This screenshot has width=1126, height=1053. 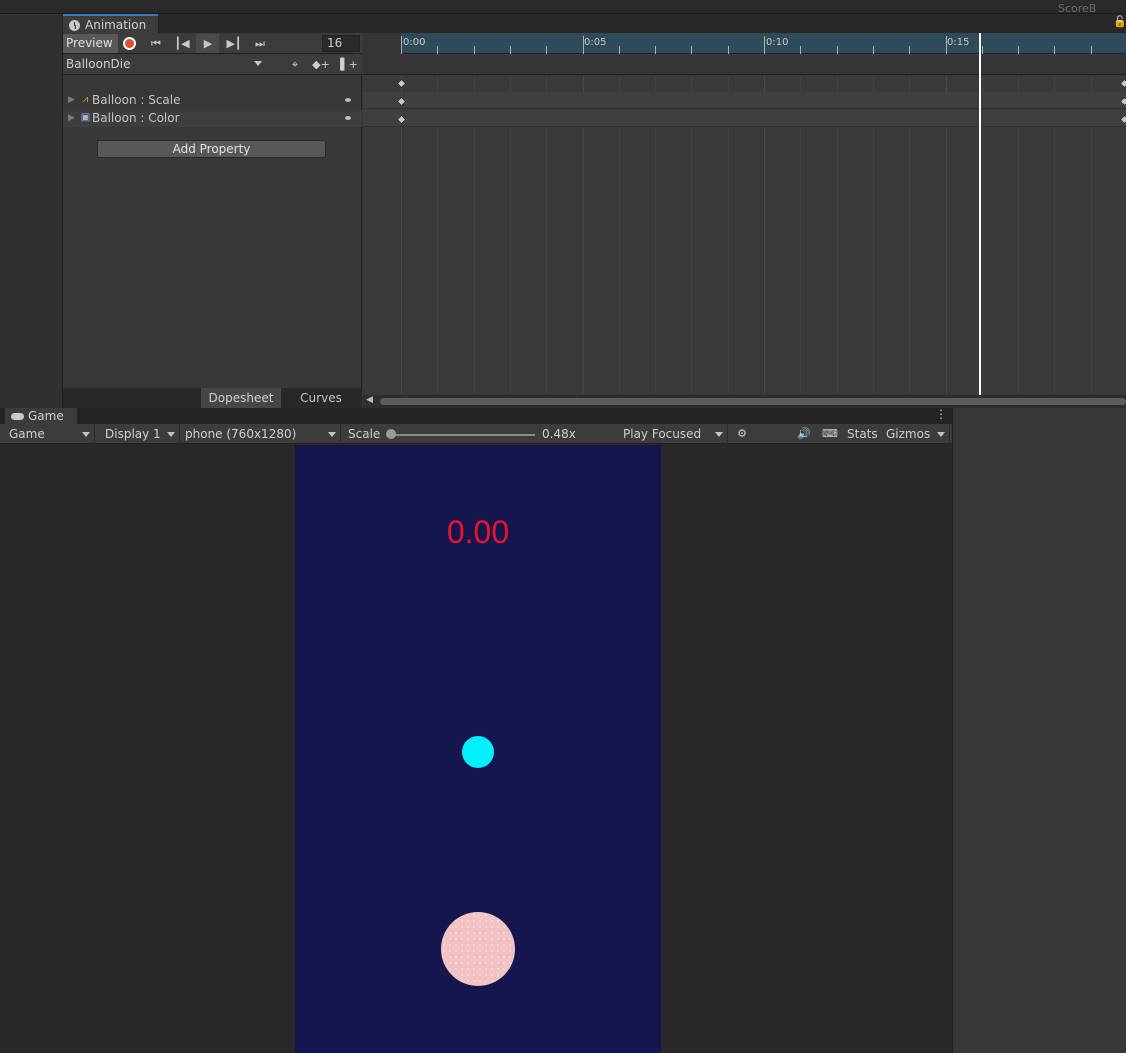 What do you see at coordinates (744, 100) in the screenshot?
I see `scale-track` at bounding box center [744, 100].